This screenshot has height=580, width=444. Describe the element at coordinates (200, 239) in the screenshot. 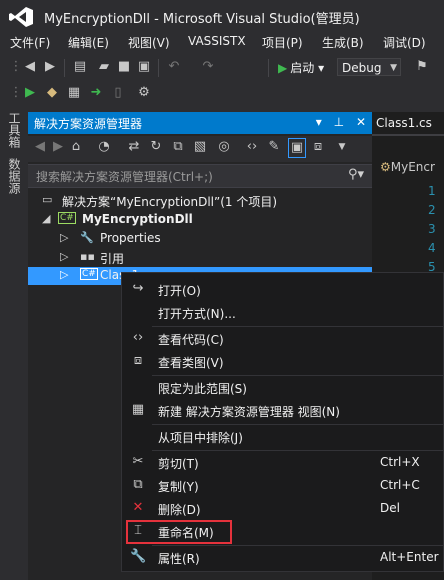

I see `tree-item-properties: ▷ 🔧 Properties` at that location.